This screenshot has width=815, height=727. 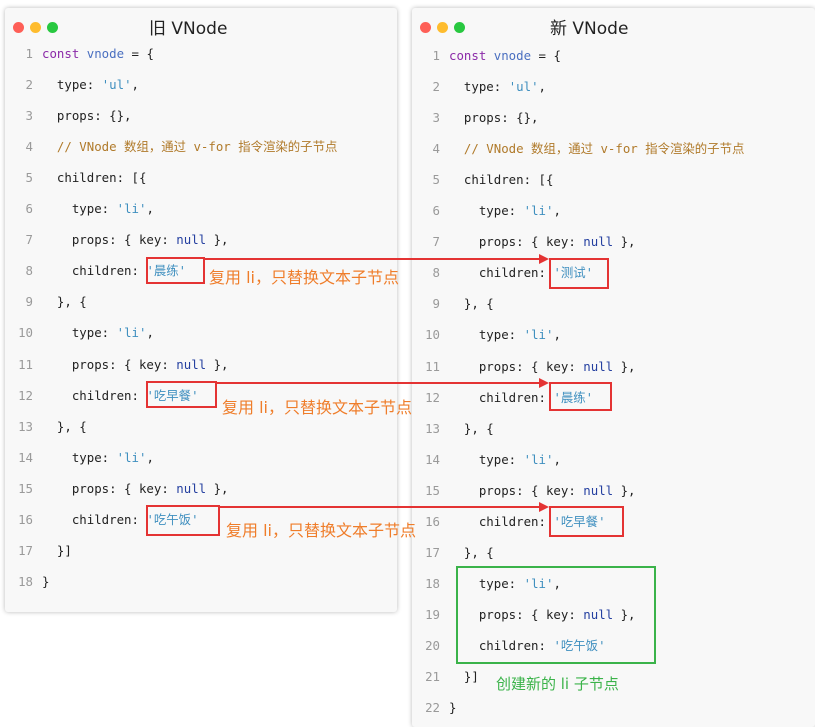 I want to click on create-new-note: 创建新的 li 子节点, so click(x=557, y=684).